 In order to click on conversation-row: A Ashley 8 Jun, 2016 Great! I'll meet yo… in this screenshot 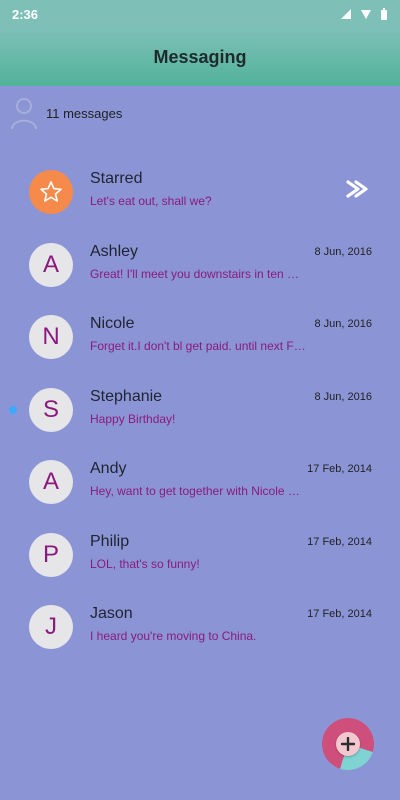, I will do `click(200, 265)`.